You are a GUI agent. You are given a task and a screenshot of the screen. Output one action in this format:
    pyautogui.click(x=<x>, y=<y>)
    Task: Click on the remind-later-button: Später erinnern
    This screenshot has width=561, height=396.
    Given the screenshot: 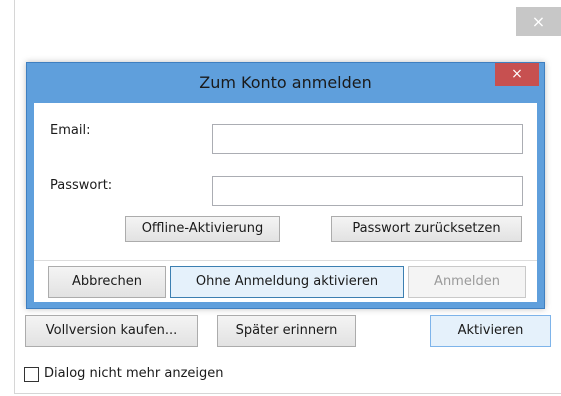 What is the action you would take?
    pyautogui.click(x=286, y=331)
    